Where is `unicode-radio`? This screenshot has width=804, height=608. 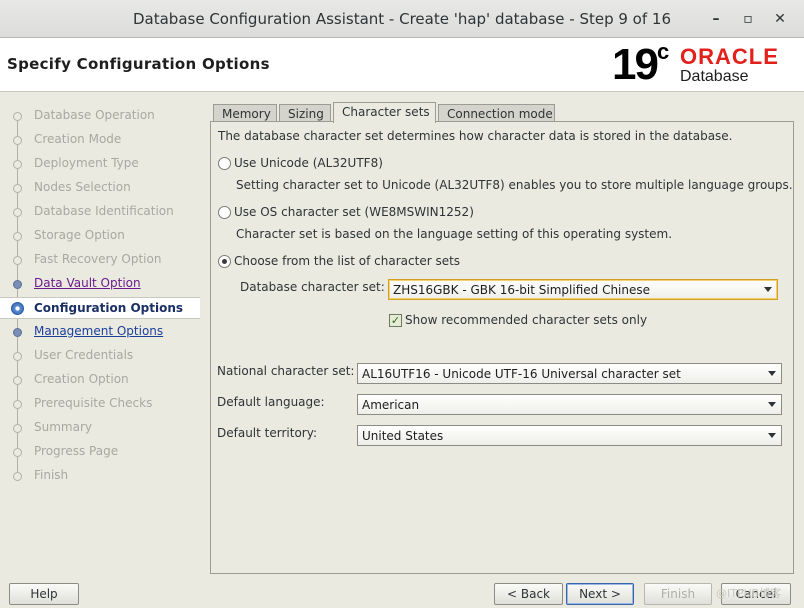
unicode-radio is located at coordinates (224, 163).